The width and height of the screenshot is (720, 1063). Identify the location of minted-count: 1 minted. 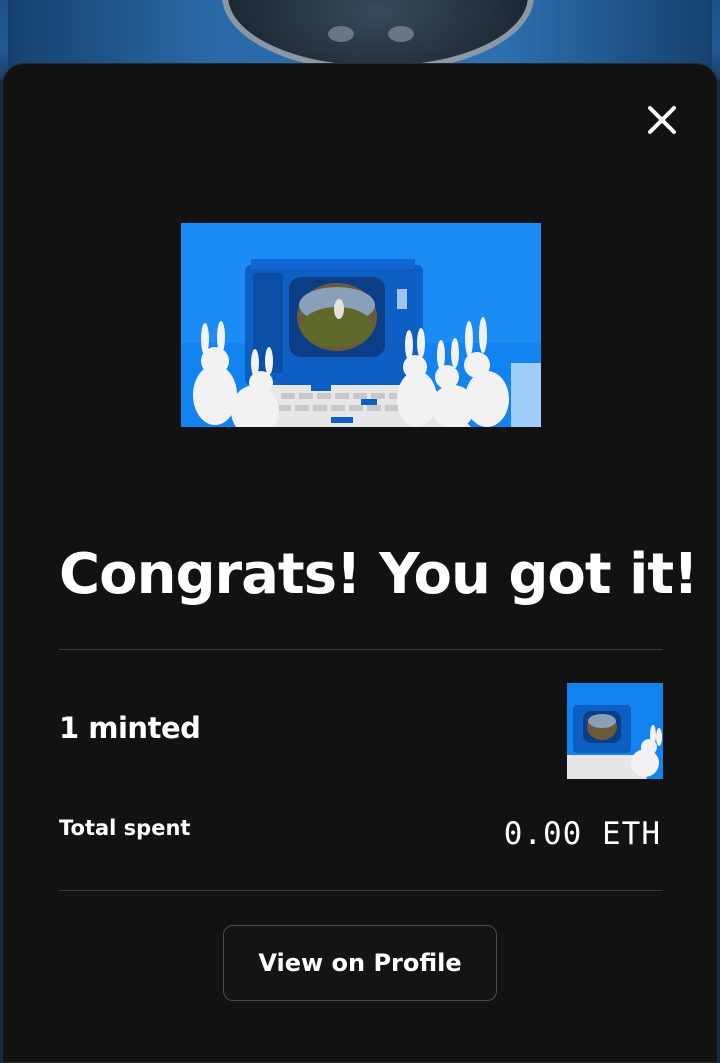
(130, 728).